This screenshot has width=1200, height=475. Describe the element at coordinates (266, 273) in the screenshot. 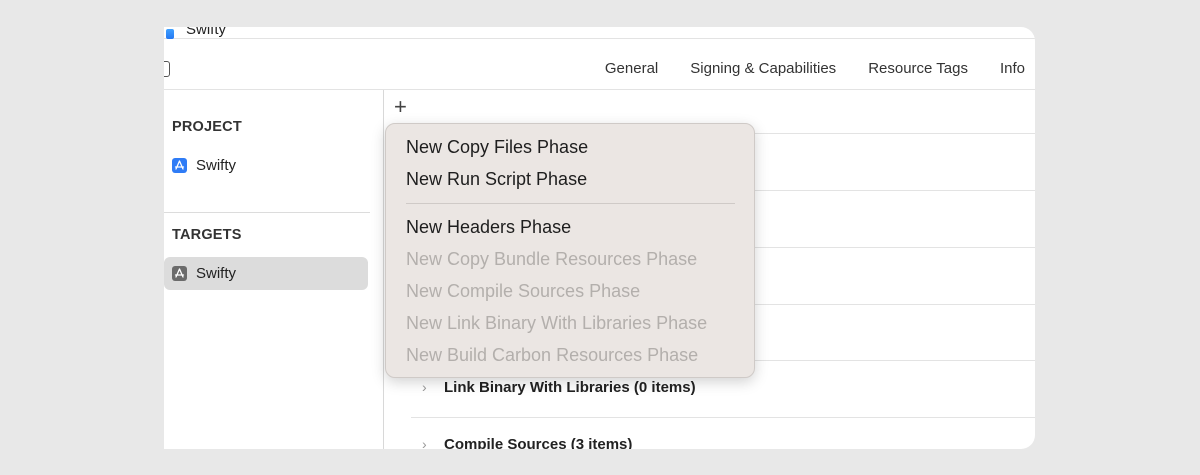

I see `sidebar-item-target: Swifty` at that location.